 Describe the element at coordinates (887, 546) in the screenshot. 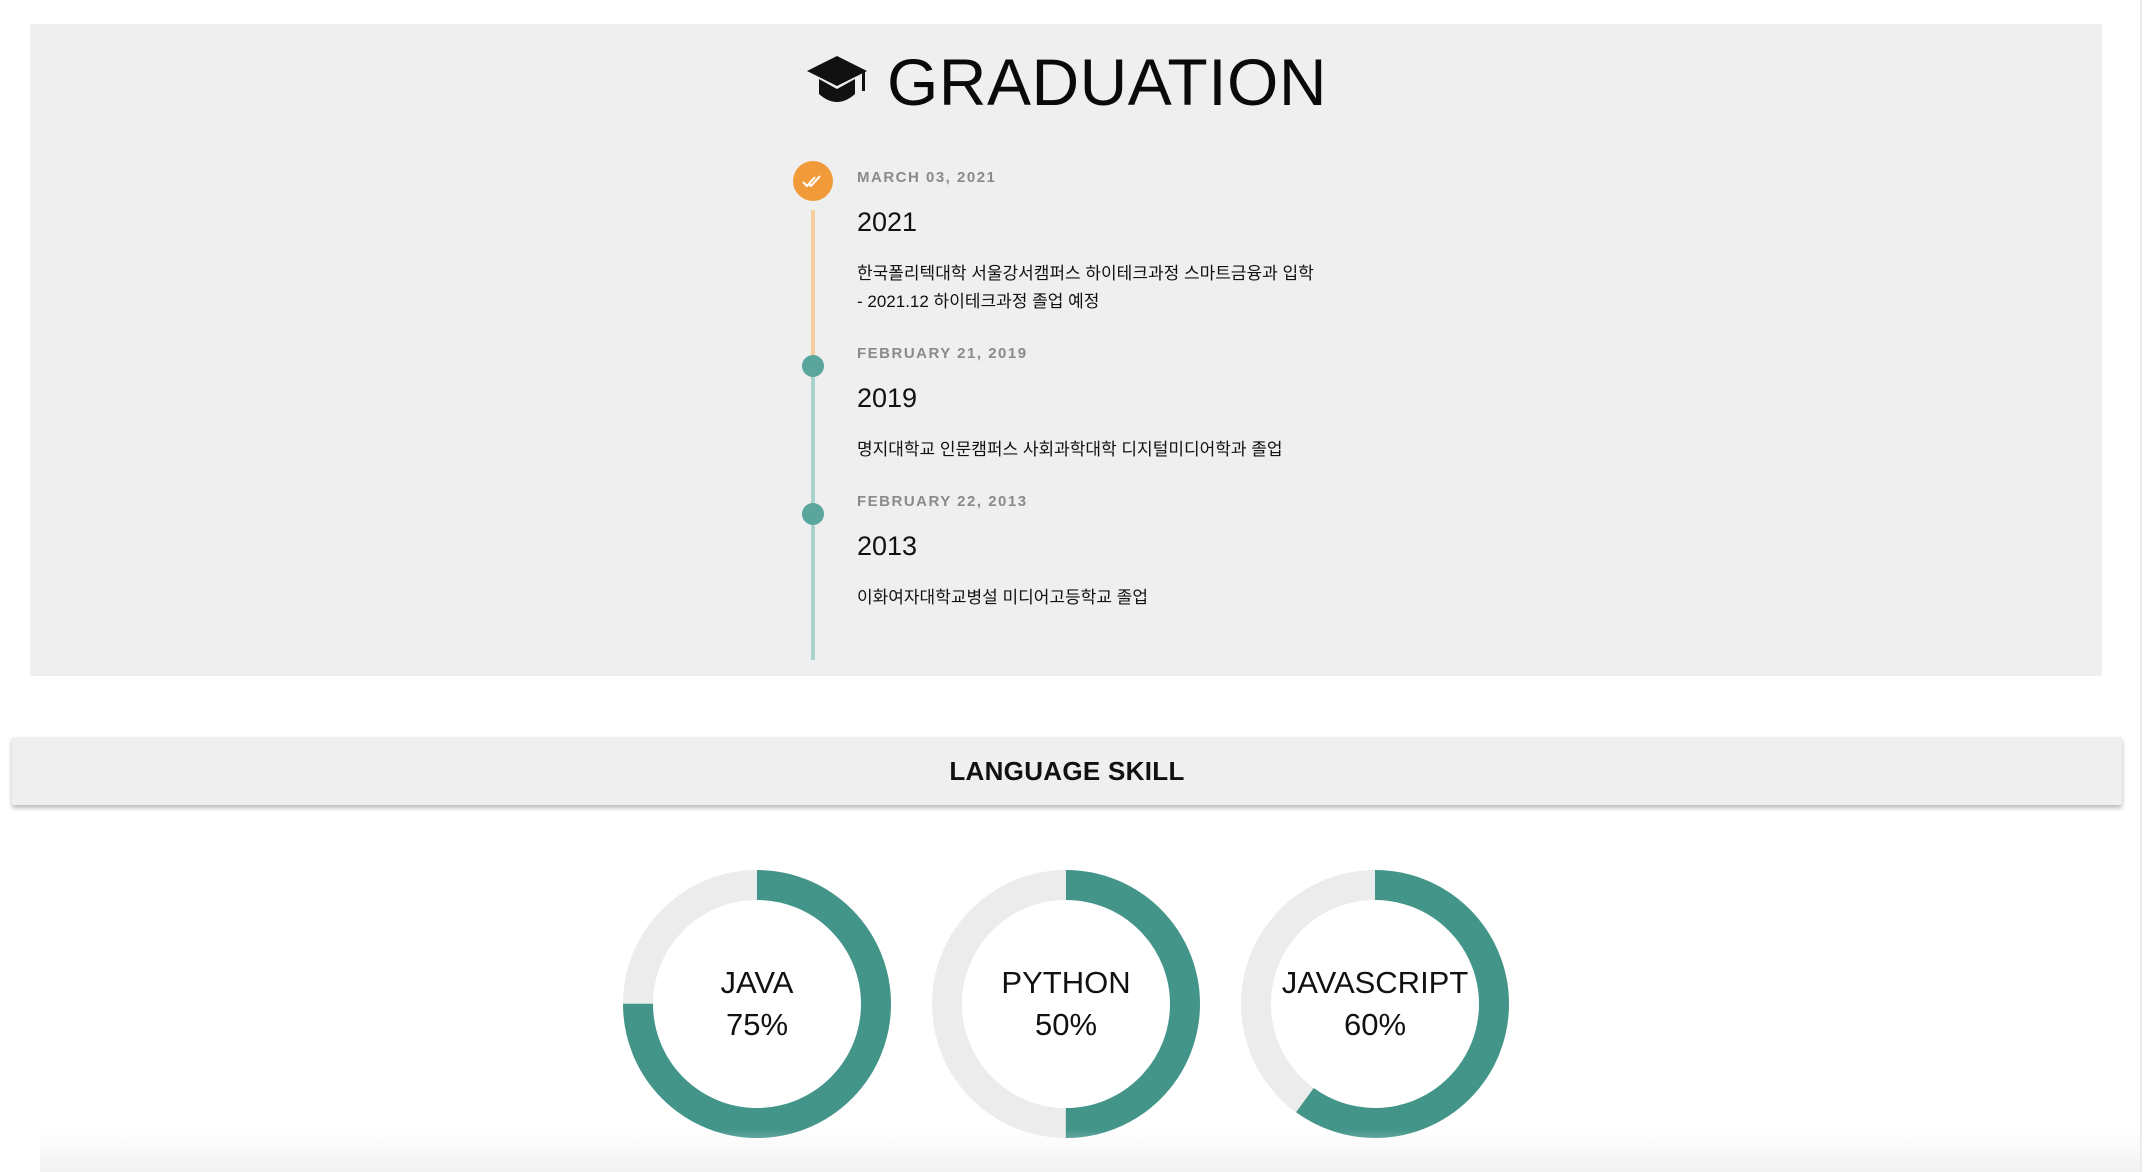

I see `entry-year: 2013` at that location.